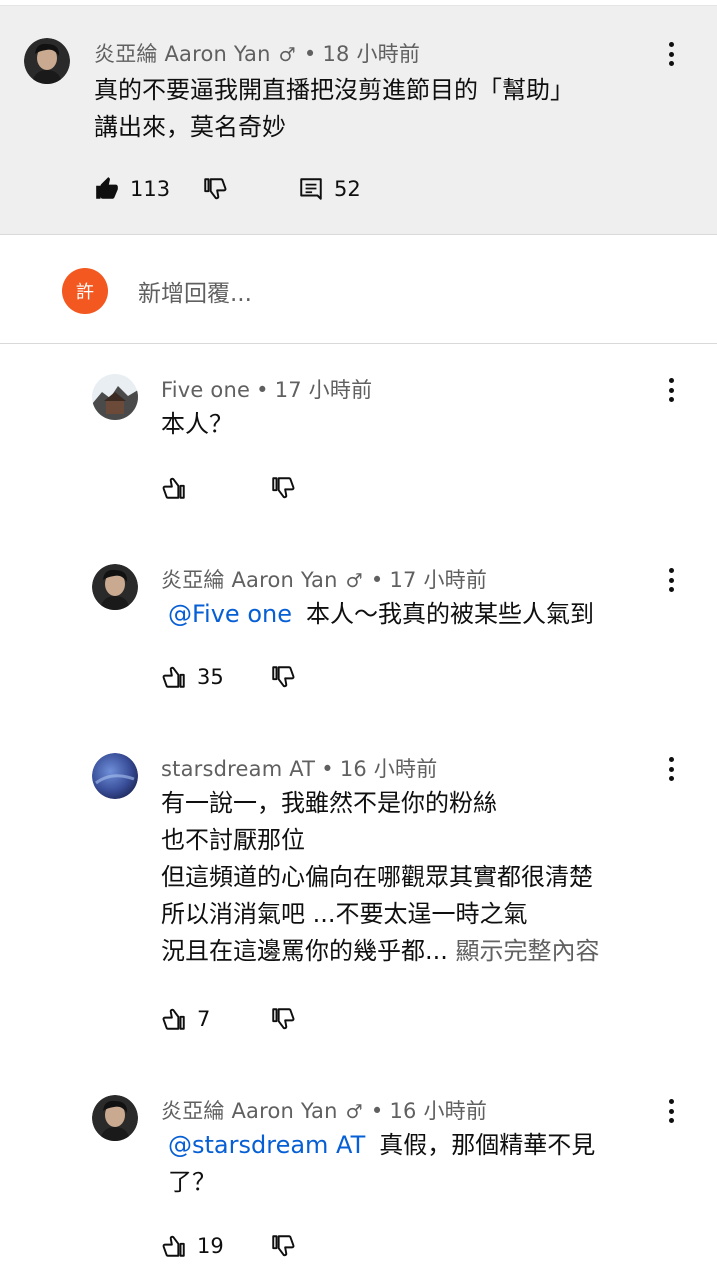  I want to click on like-count: 7, so click(204, 1019).